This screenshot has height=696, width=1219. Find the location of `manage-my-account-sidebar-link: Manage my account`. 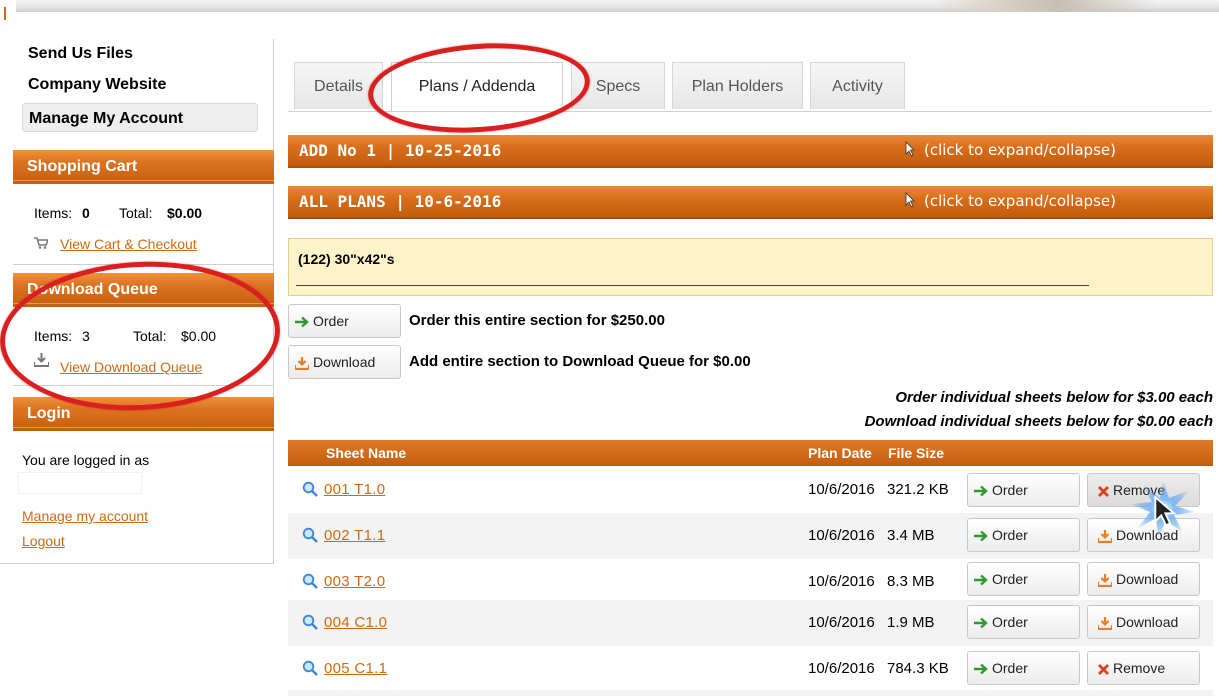

manage-my-account-sidebar-link: Manage my account is located at coordinates (85, 516).